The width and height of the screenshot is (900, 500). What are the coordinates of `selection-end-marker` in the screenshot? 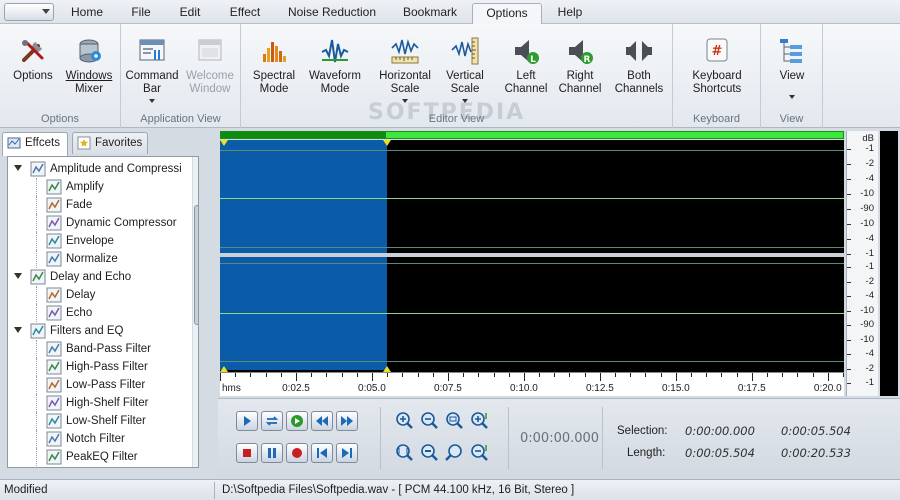 It's located at (387, 143).